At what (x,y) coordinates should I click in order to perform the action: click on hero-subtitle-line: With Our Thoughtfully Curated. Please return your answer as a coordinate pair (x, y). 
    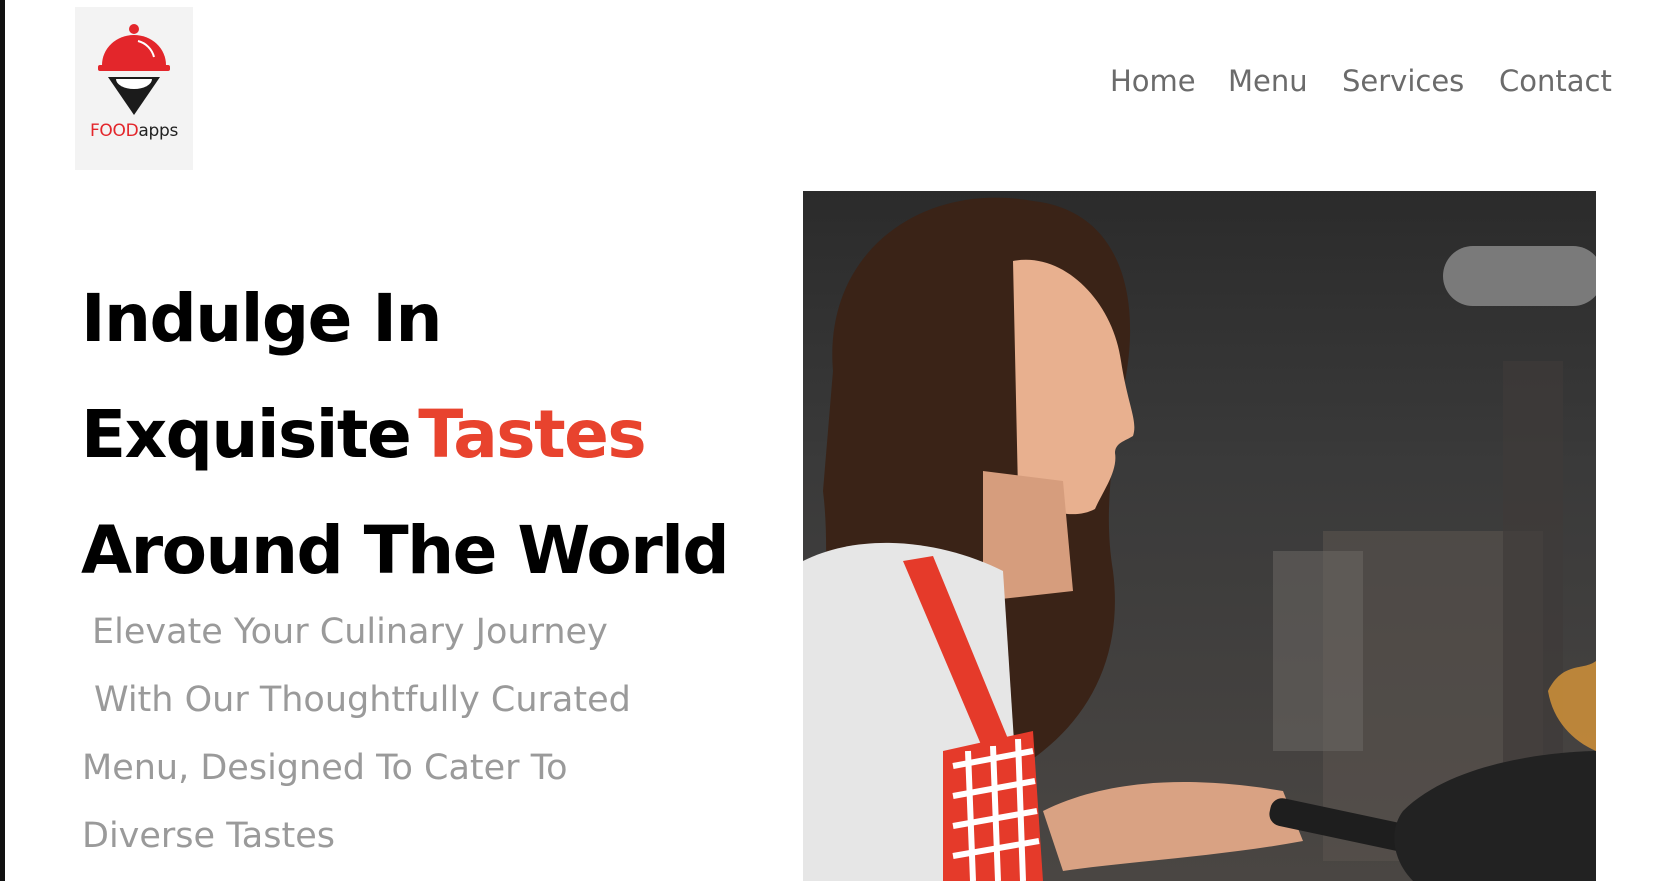
    Looking at the image, I should click on (362, 700).